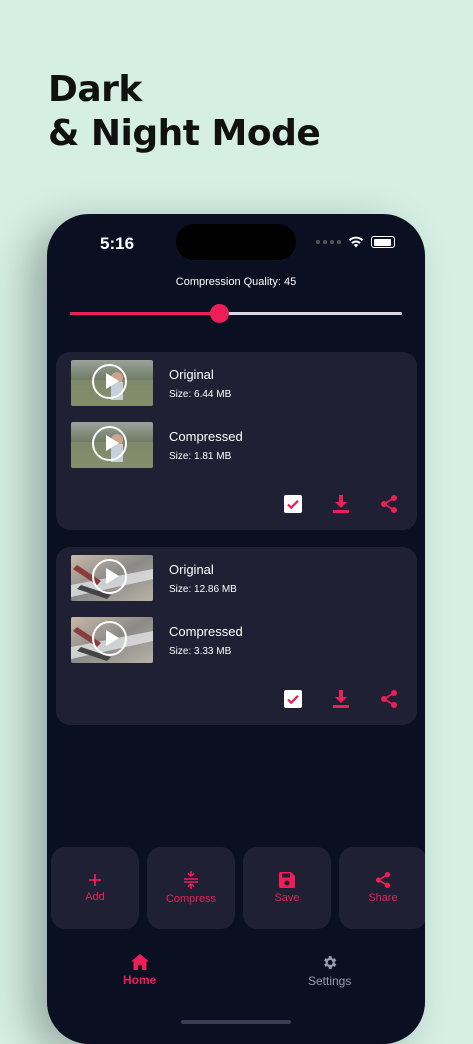 This screenshot has height=1044, width=473. Describe the element at coordinates (329, 971) in the screenshot. I see `nav-item-settings: Settings` at that location.